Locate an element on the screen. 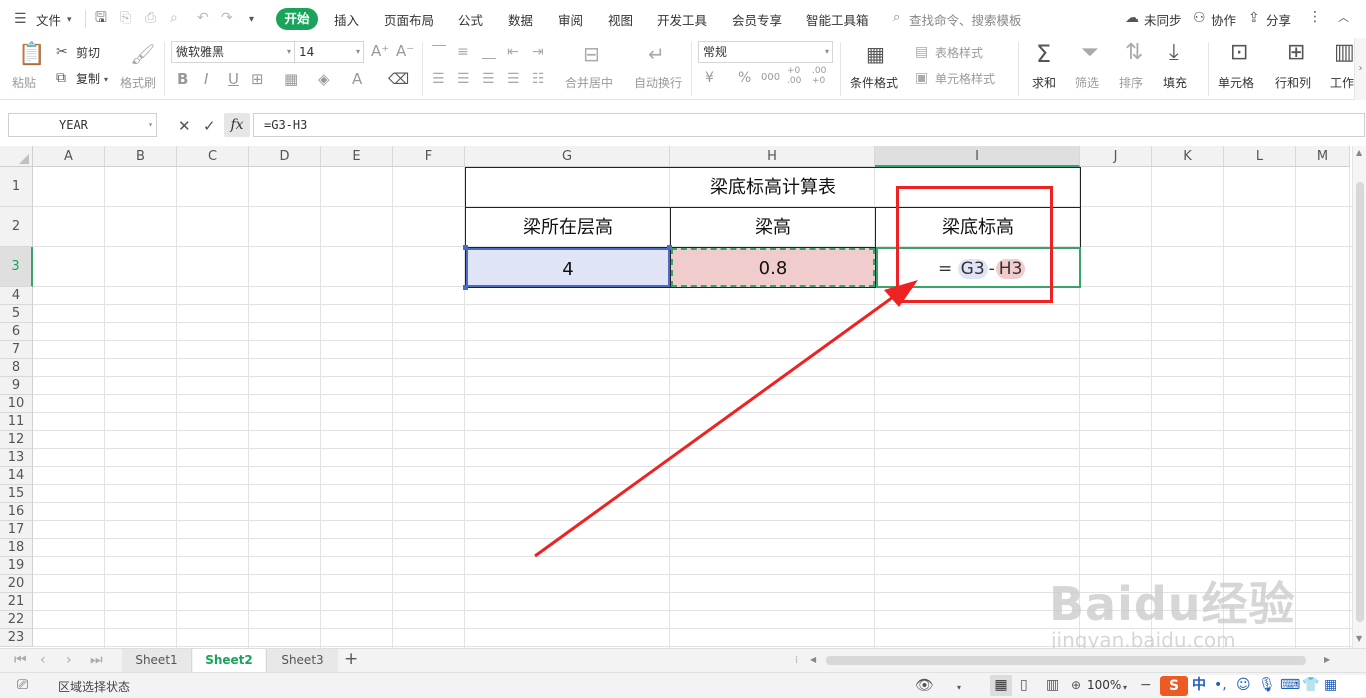  sort-button: ⇅ 排序 is located at coordinates (1137, 67).